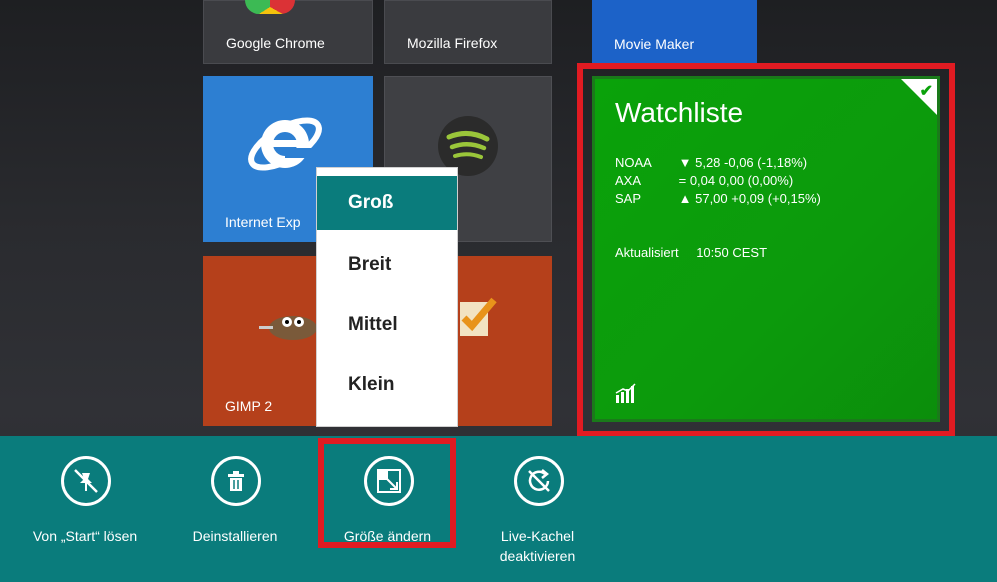 This screenshot has height=582, width=997. I want to click on size-menu: Groß Breit Mittel Klein, so click(387, 297).